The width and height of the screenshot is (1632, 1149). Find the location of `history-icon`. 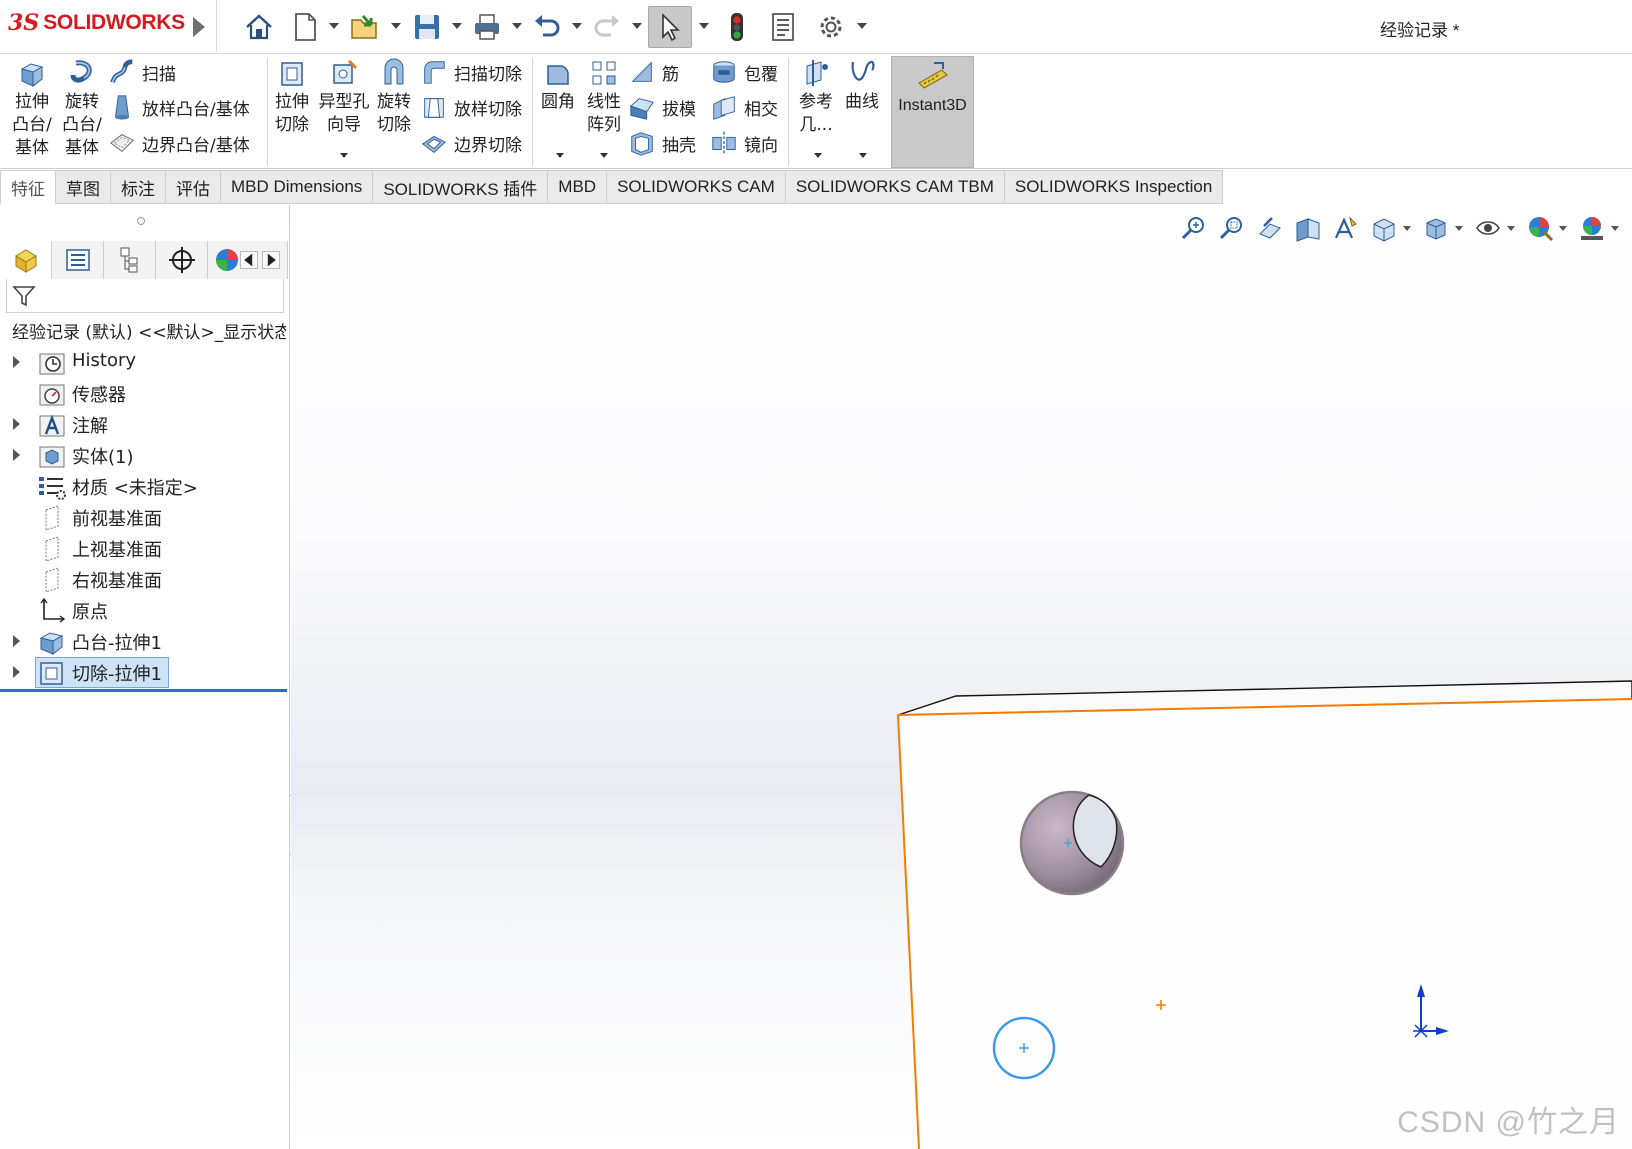

history-icon is located at coordinates (52, 364).